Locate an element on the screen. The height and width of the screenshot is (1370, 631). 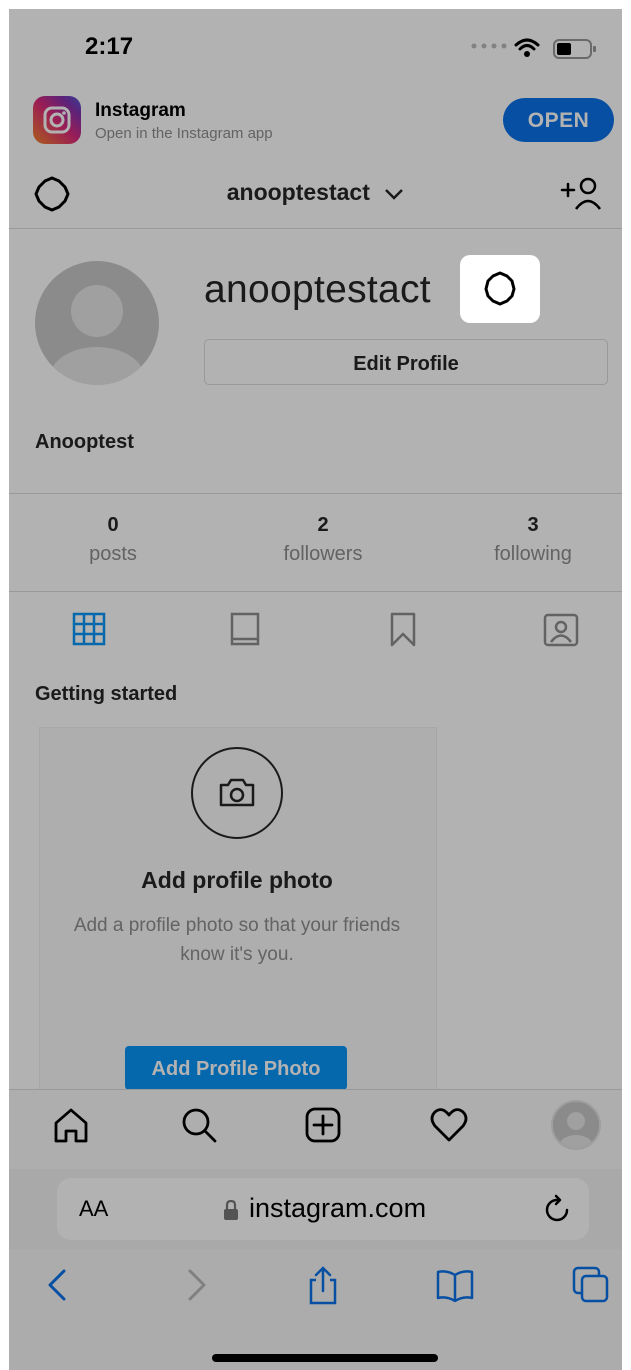
stat-following-label: following is located at coordinates (533, 554).